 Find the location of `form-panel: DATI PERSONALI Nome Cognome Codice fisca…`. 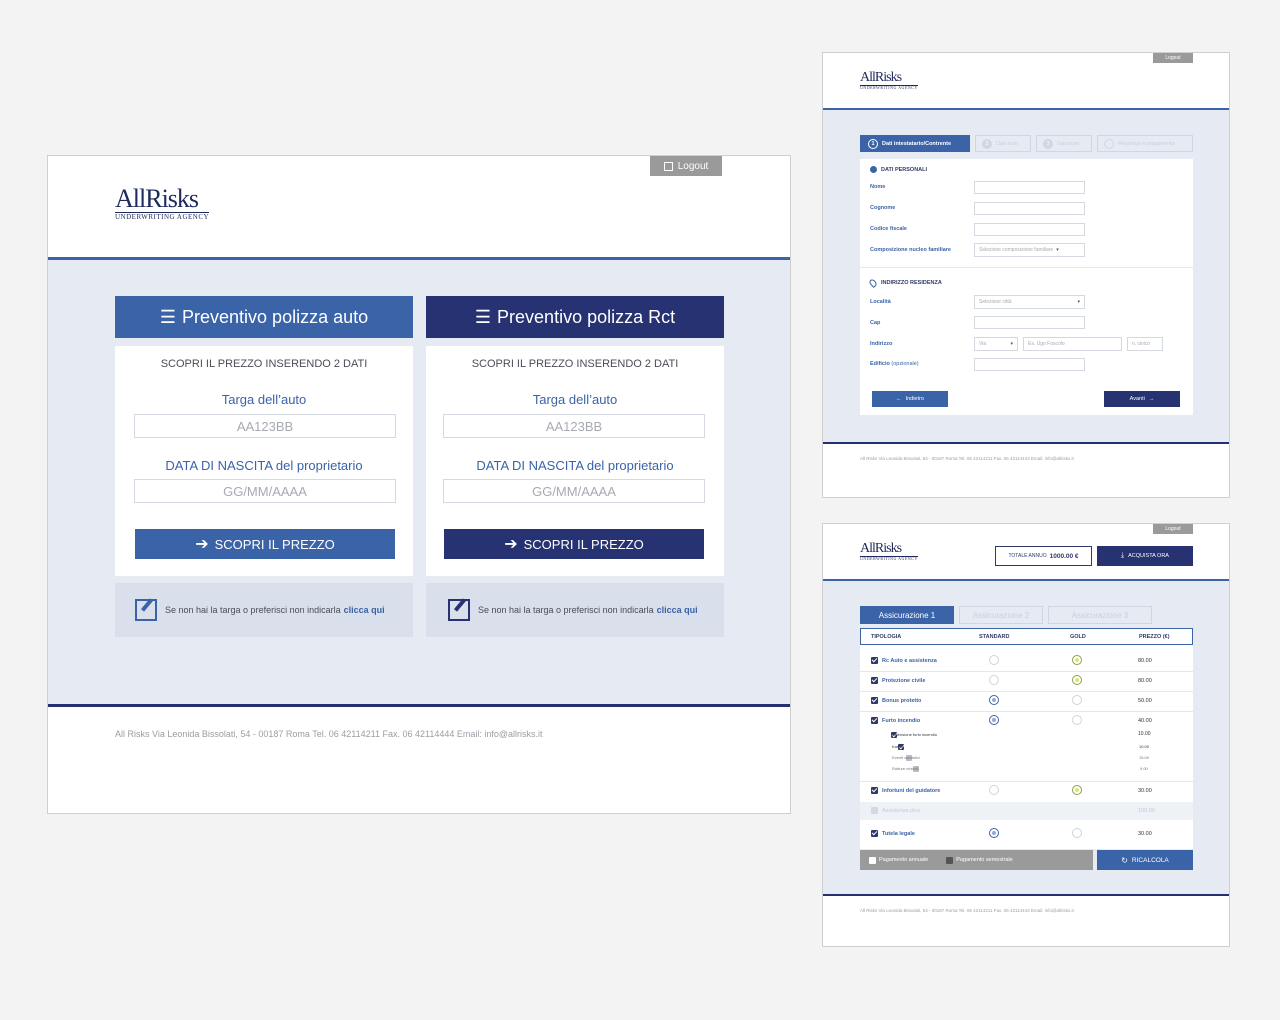

form-panel: DATI PERSONALI Nome Cognome Codice fisca… is located at coordinates (1026, 287).